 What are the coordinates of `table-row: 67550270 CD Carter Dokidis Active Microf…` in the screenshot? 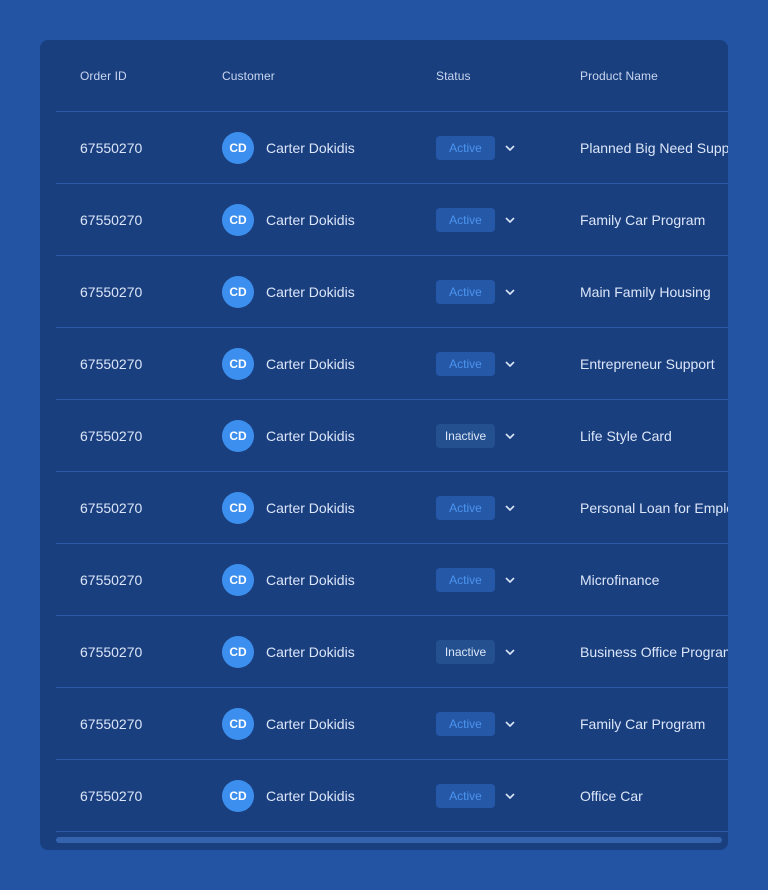 It's located at (392, 580).